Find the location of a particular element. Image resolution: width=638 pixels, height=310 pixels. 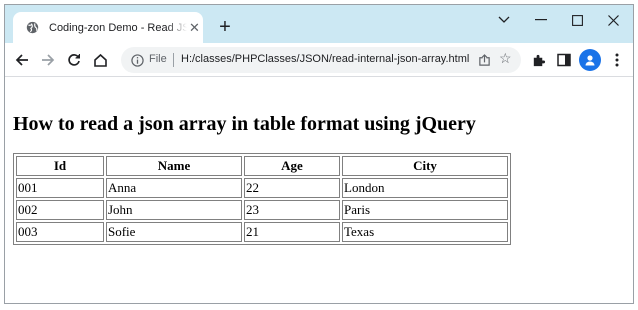

menu-button is located at coordinates (617, 60).